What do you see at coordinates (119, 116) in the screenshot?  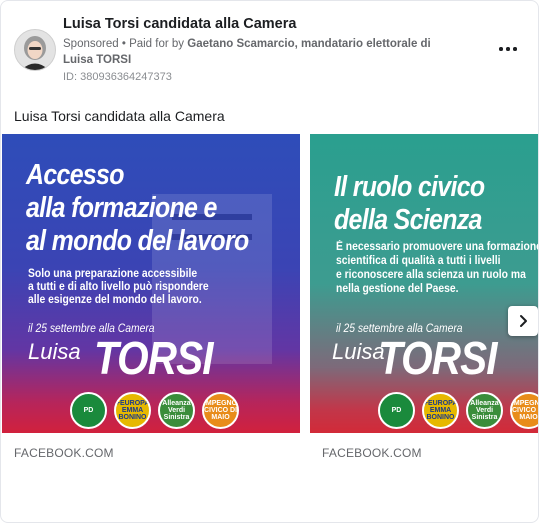 I see `ad-body-text: Luisa Torsi candidata alla Camera` at bounding box center [119, 116].